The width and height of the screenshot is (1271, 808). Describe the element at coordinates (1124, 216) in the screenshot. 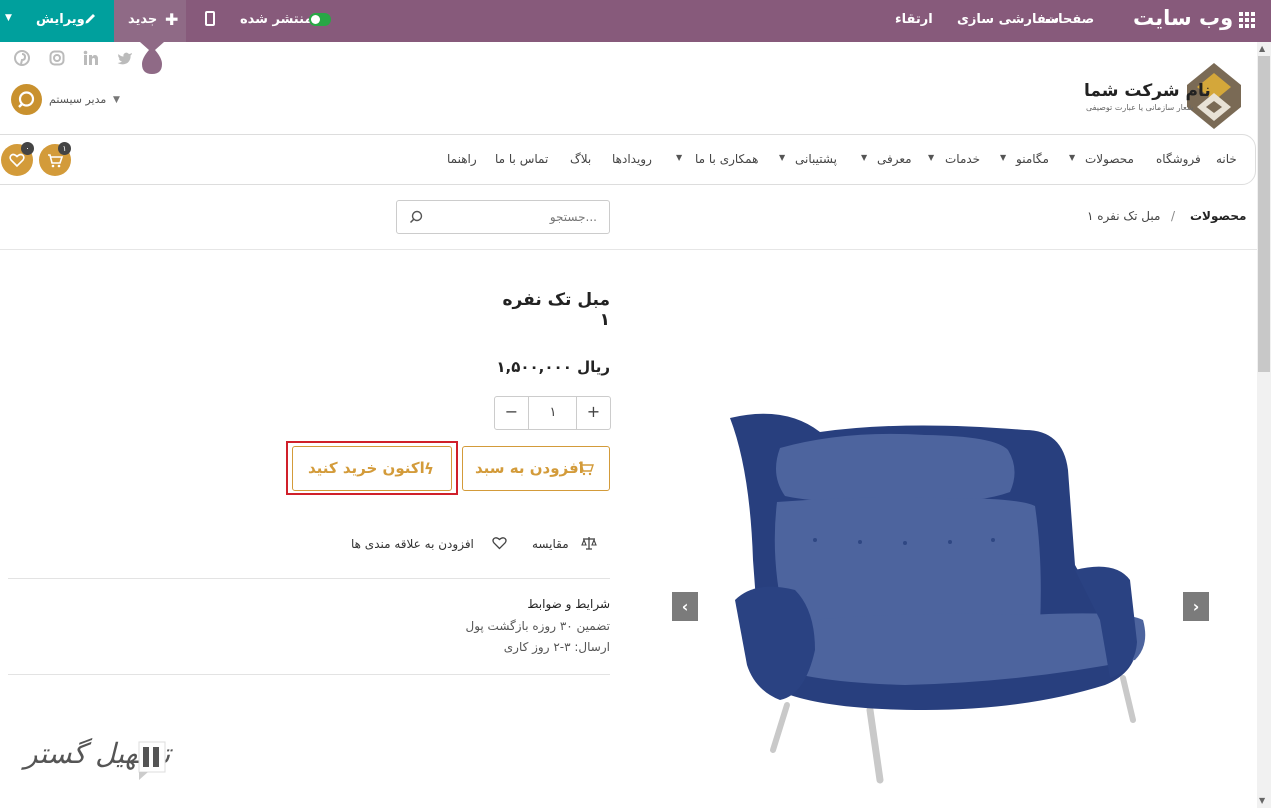

I see `breadcrumb-current: مبل تک نفره ۱` at that location.